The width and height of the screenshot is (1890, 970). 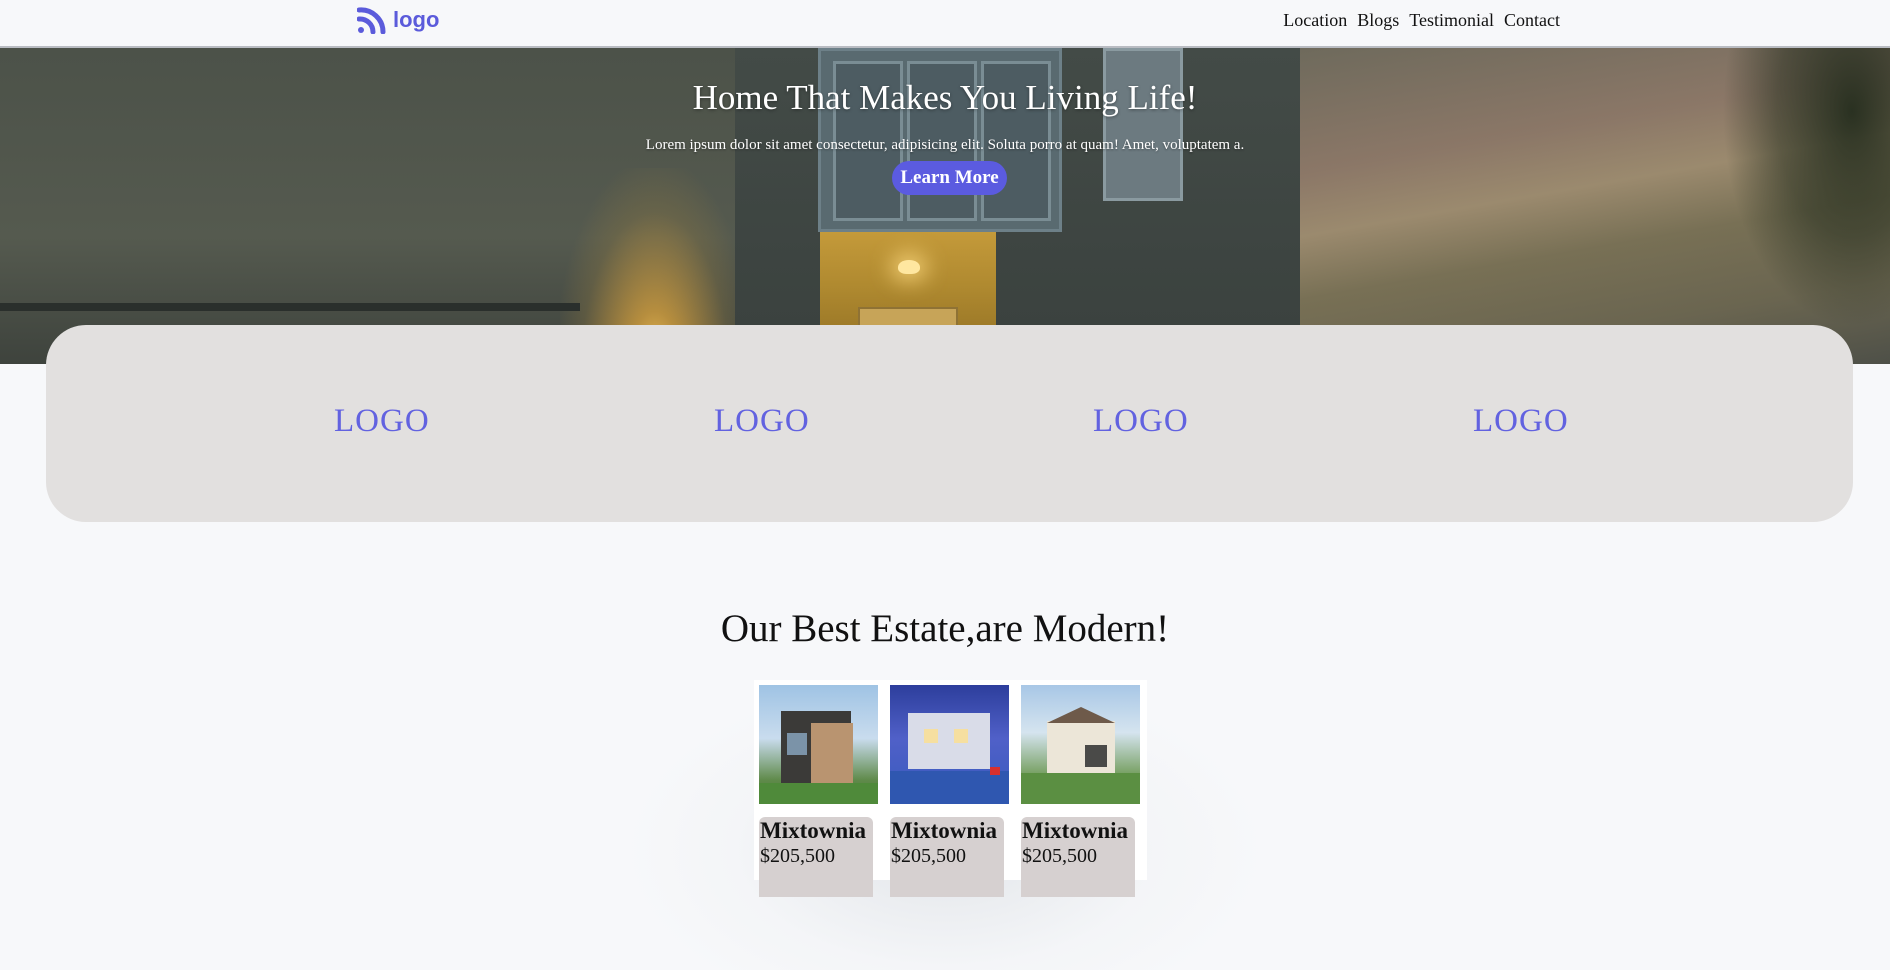 What do you see at coordinates (290, 307) in the screenshot?
I see `hero-ledge` at bounding box center [290, 307].